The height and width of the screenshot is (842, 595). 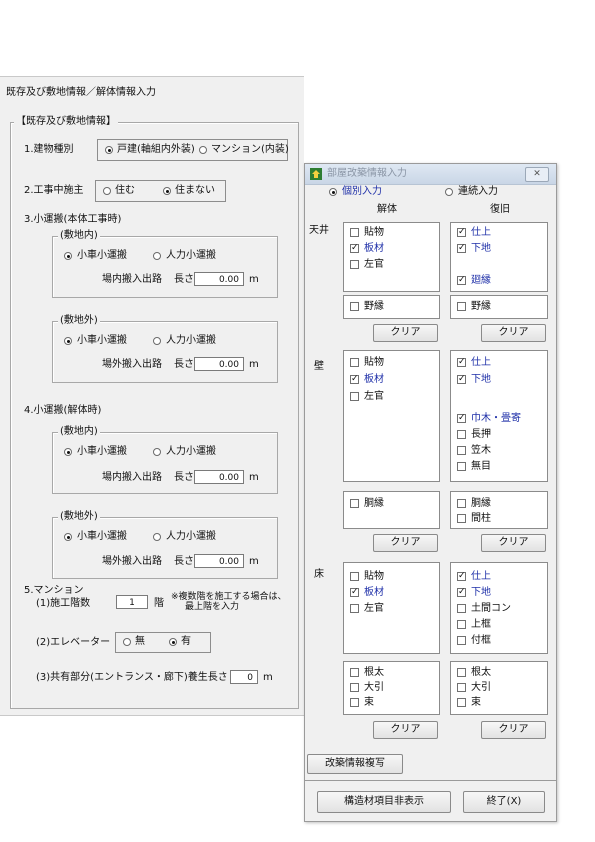 What do you see at coordinates (481, 503) in the screenshot?
I see `wall-restore-extra-label: 胴縁` at bounding box center [481, 503].